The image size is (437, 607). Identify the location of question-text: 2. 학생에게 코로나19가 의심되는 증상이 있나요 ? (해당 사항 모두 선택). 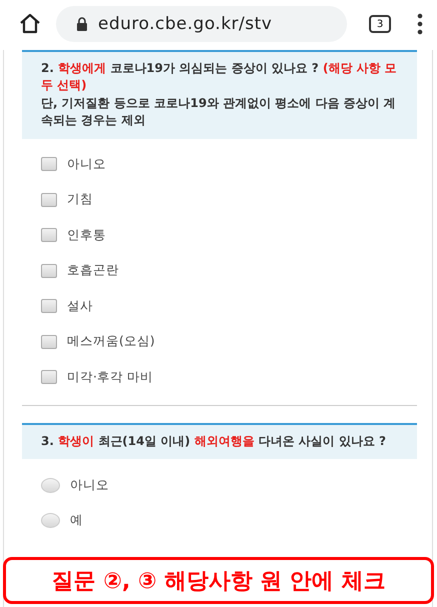
(219, 77).